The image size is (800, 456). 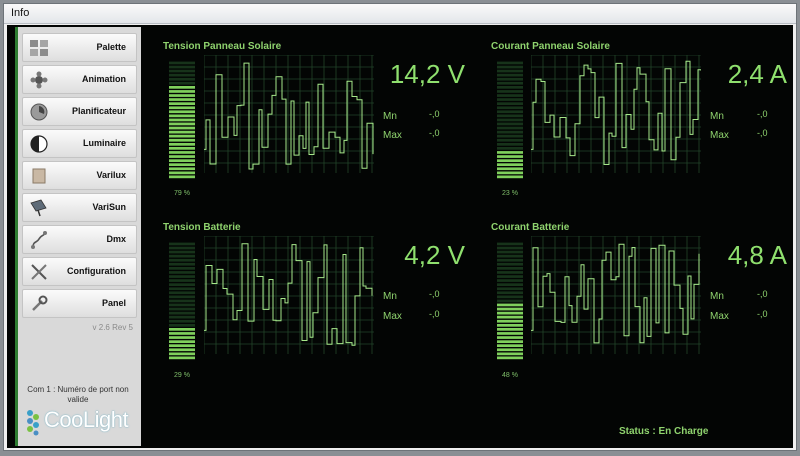 What do you see at coordinates (111, 47) in the screenshot?
I see `palette-label: Palette` at bounding box center [111, 47].